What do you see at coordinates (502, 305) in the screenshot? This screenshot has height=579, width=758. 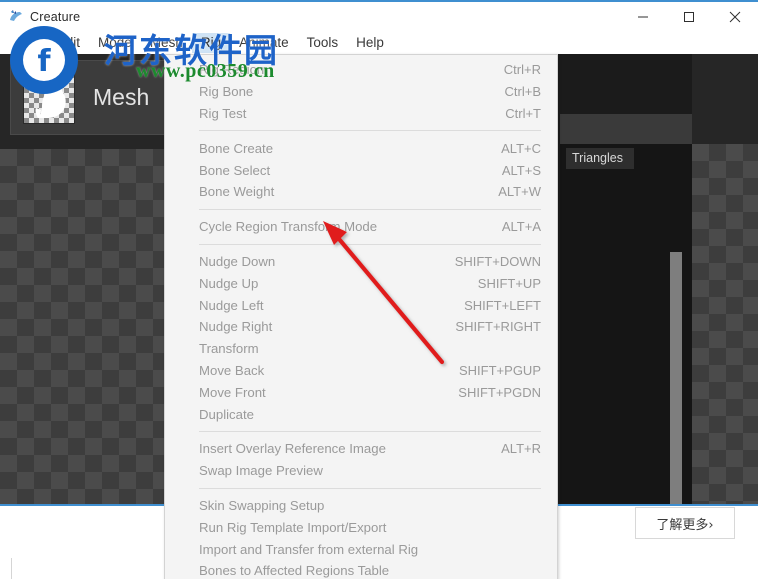 I see `menu-item-shortcut: SHIFT+LEFT` at bounding box center [502, 305].